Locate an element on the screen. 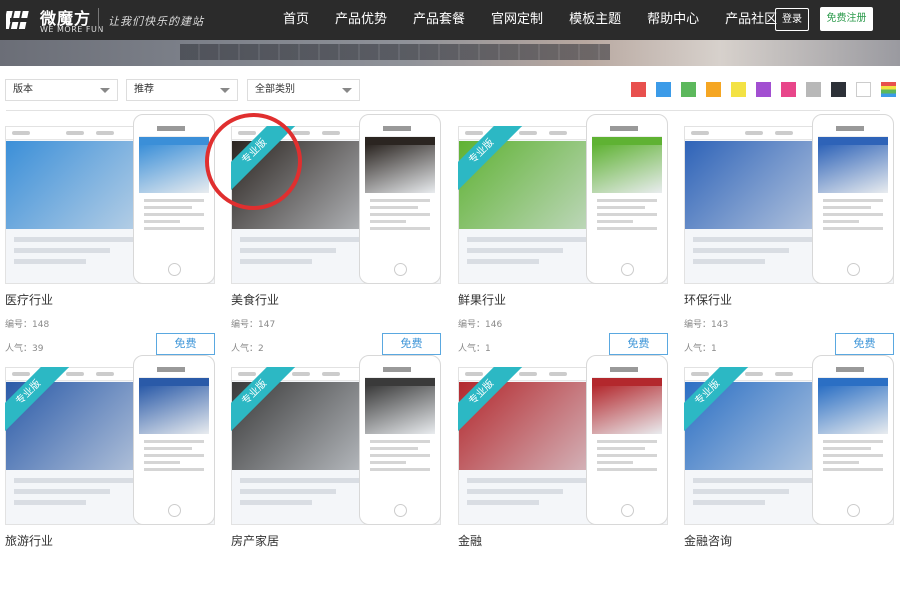 Image resolution: width=900 pixels, height=595 pixels. hero-banner-image is located at coordinates (450, 53).